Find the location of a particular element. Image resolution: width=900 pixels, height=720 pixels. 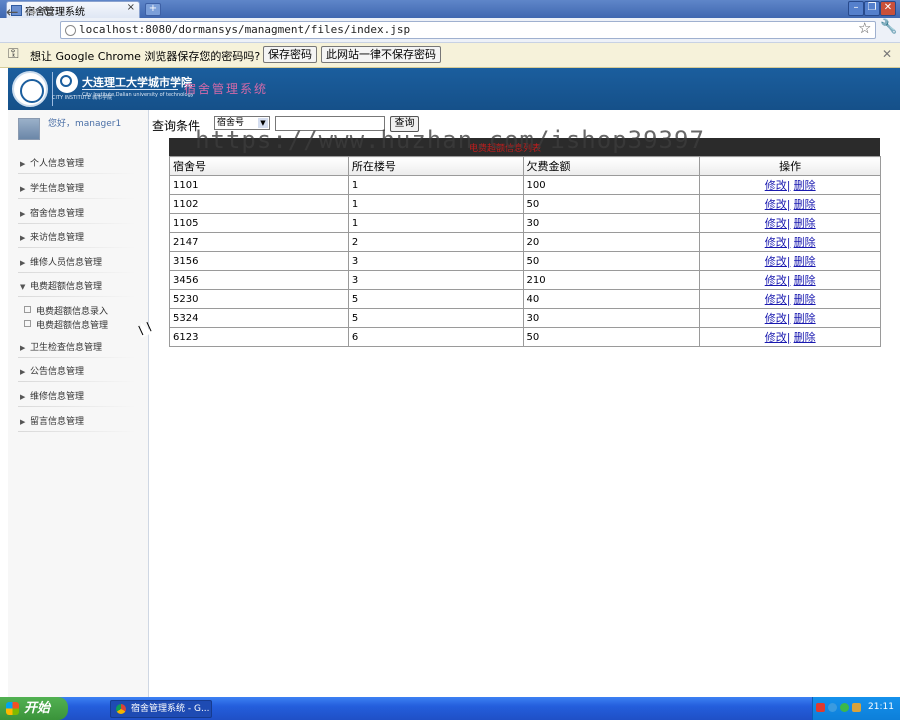

sidebar-item-students: ▶ 学生信息管理 is located at coordinates (52, 188).